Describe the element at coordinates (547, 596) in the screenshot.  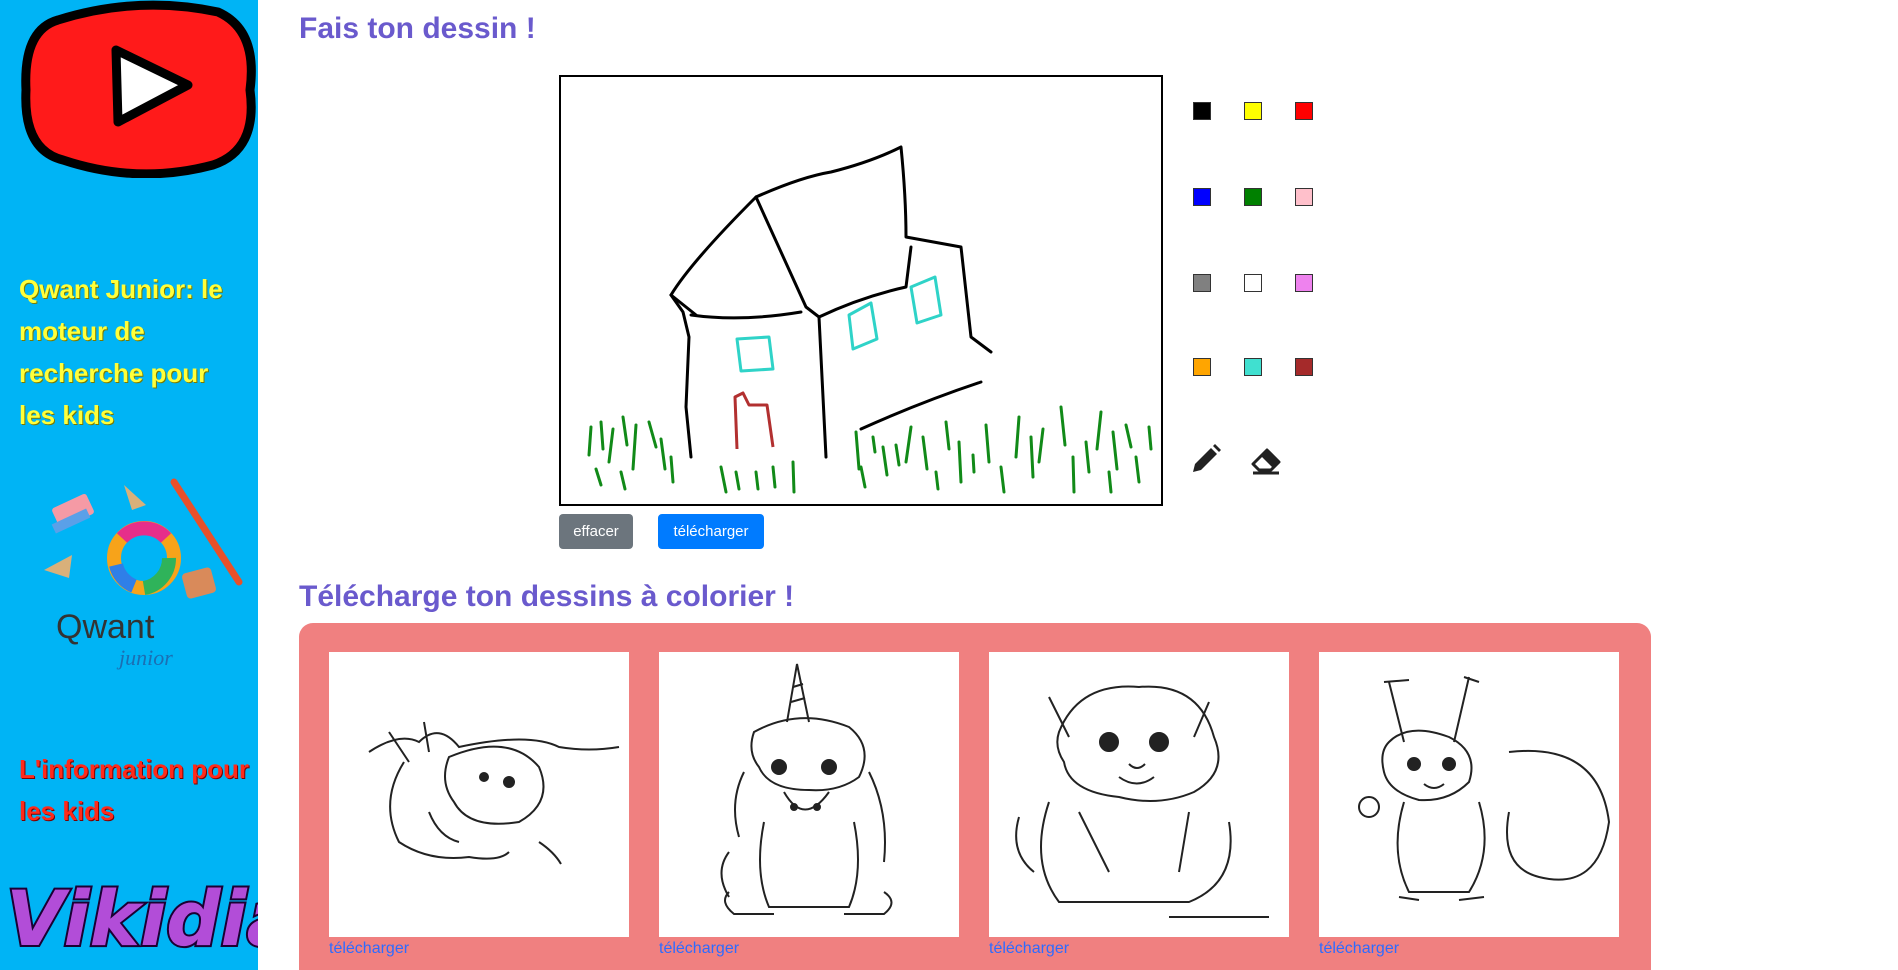
I see `coloring-title: Télécharge ton dessins à colorier !` at that location.